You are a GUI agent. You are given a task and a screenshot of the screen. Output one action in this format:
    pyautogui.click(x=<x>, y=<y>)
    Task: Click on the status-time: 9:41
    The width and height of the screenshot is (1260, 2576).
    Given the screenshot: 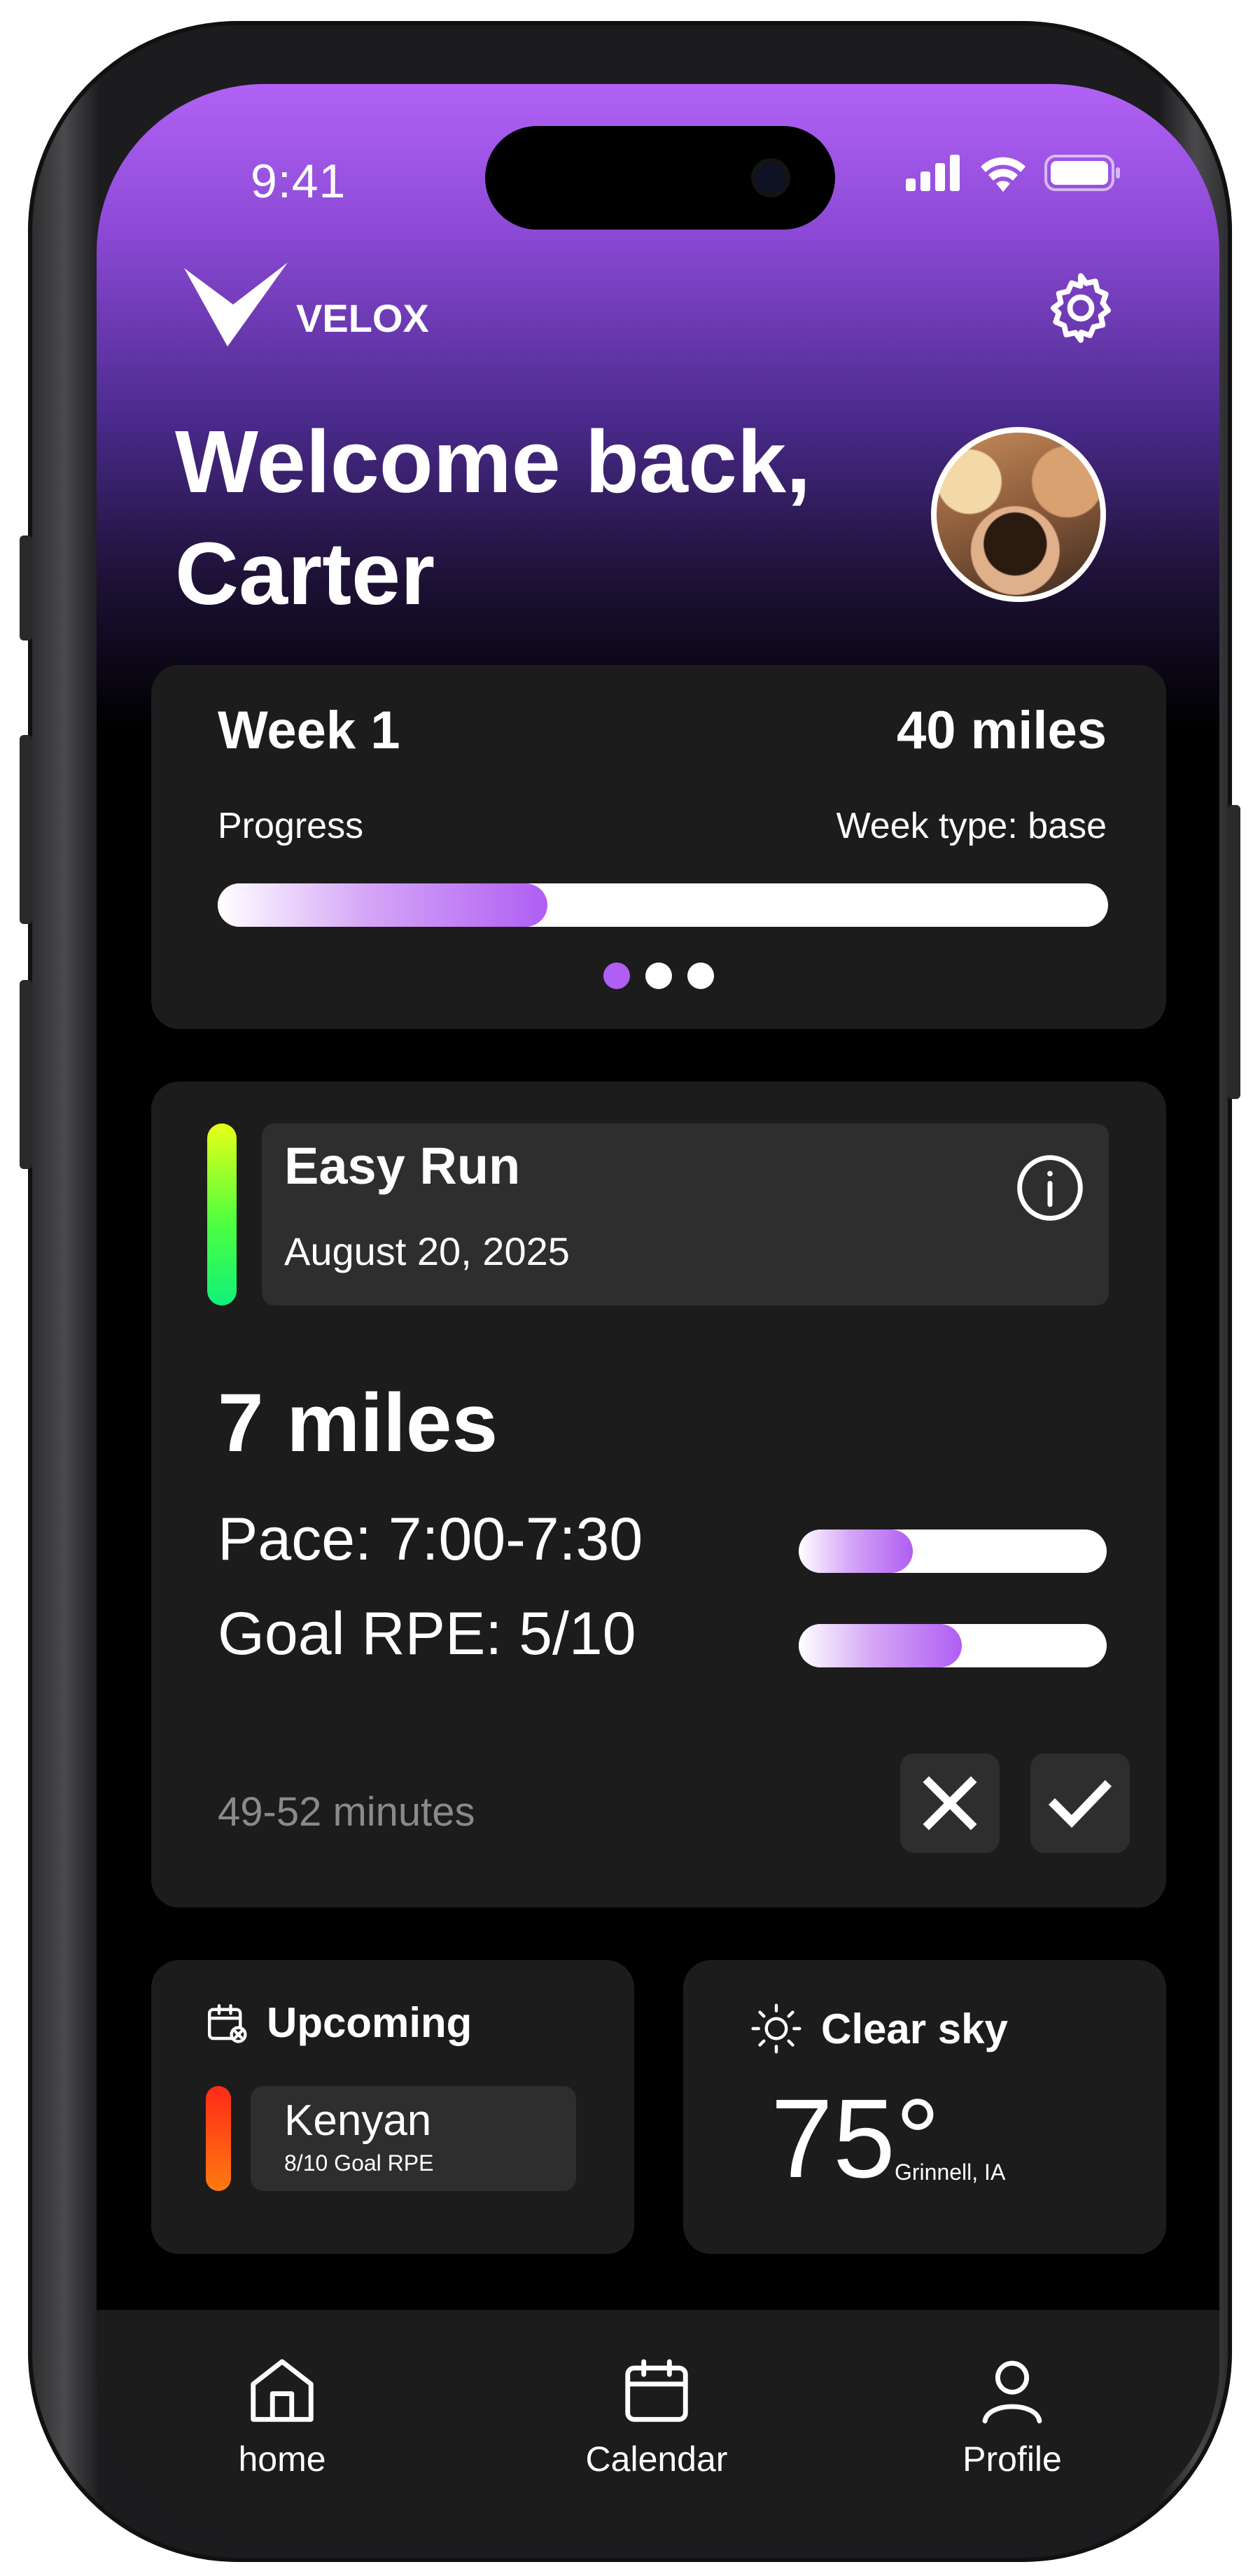 What is the action you would take?
    pyautogui.click(x=298, y=181)
    